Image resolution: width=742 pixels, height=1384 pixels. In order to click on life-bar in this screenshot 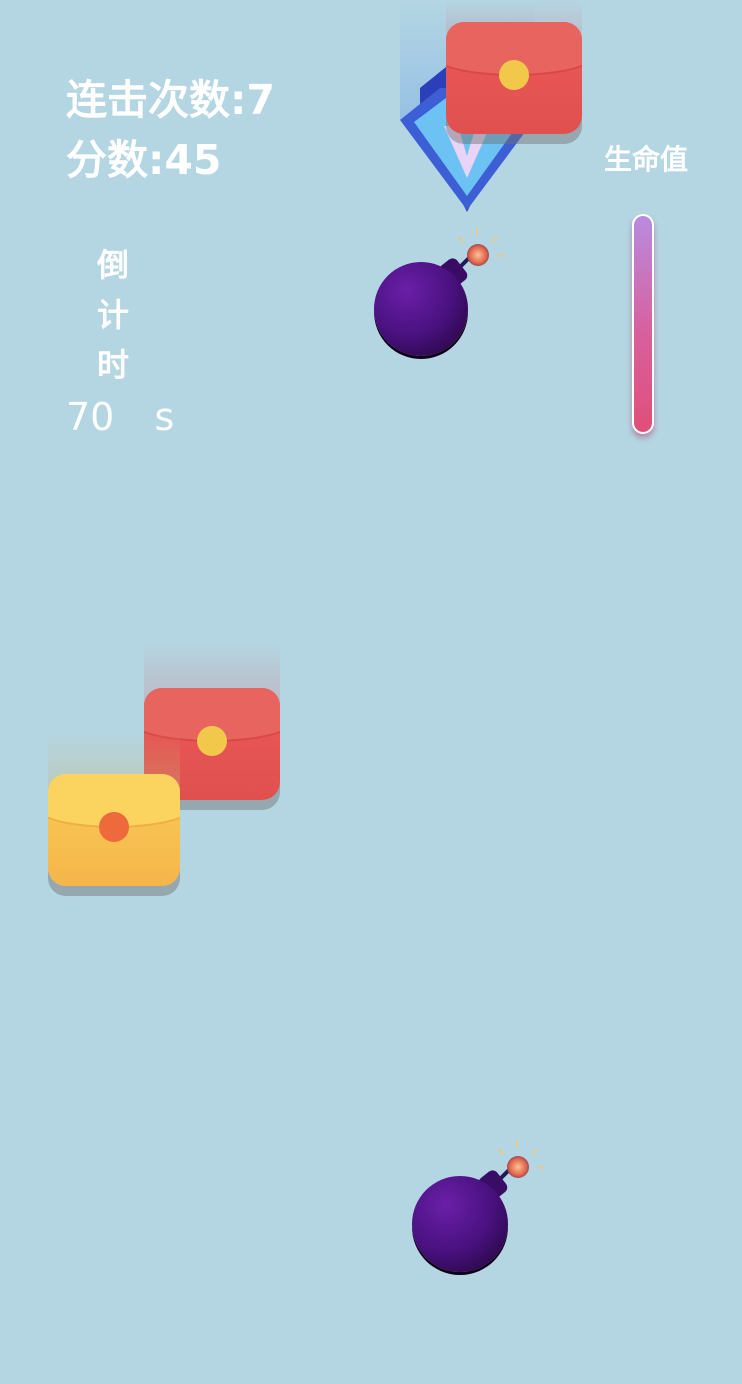, I will do `click(643, 324)`.